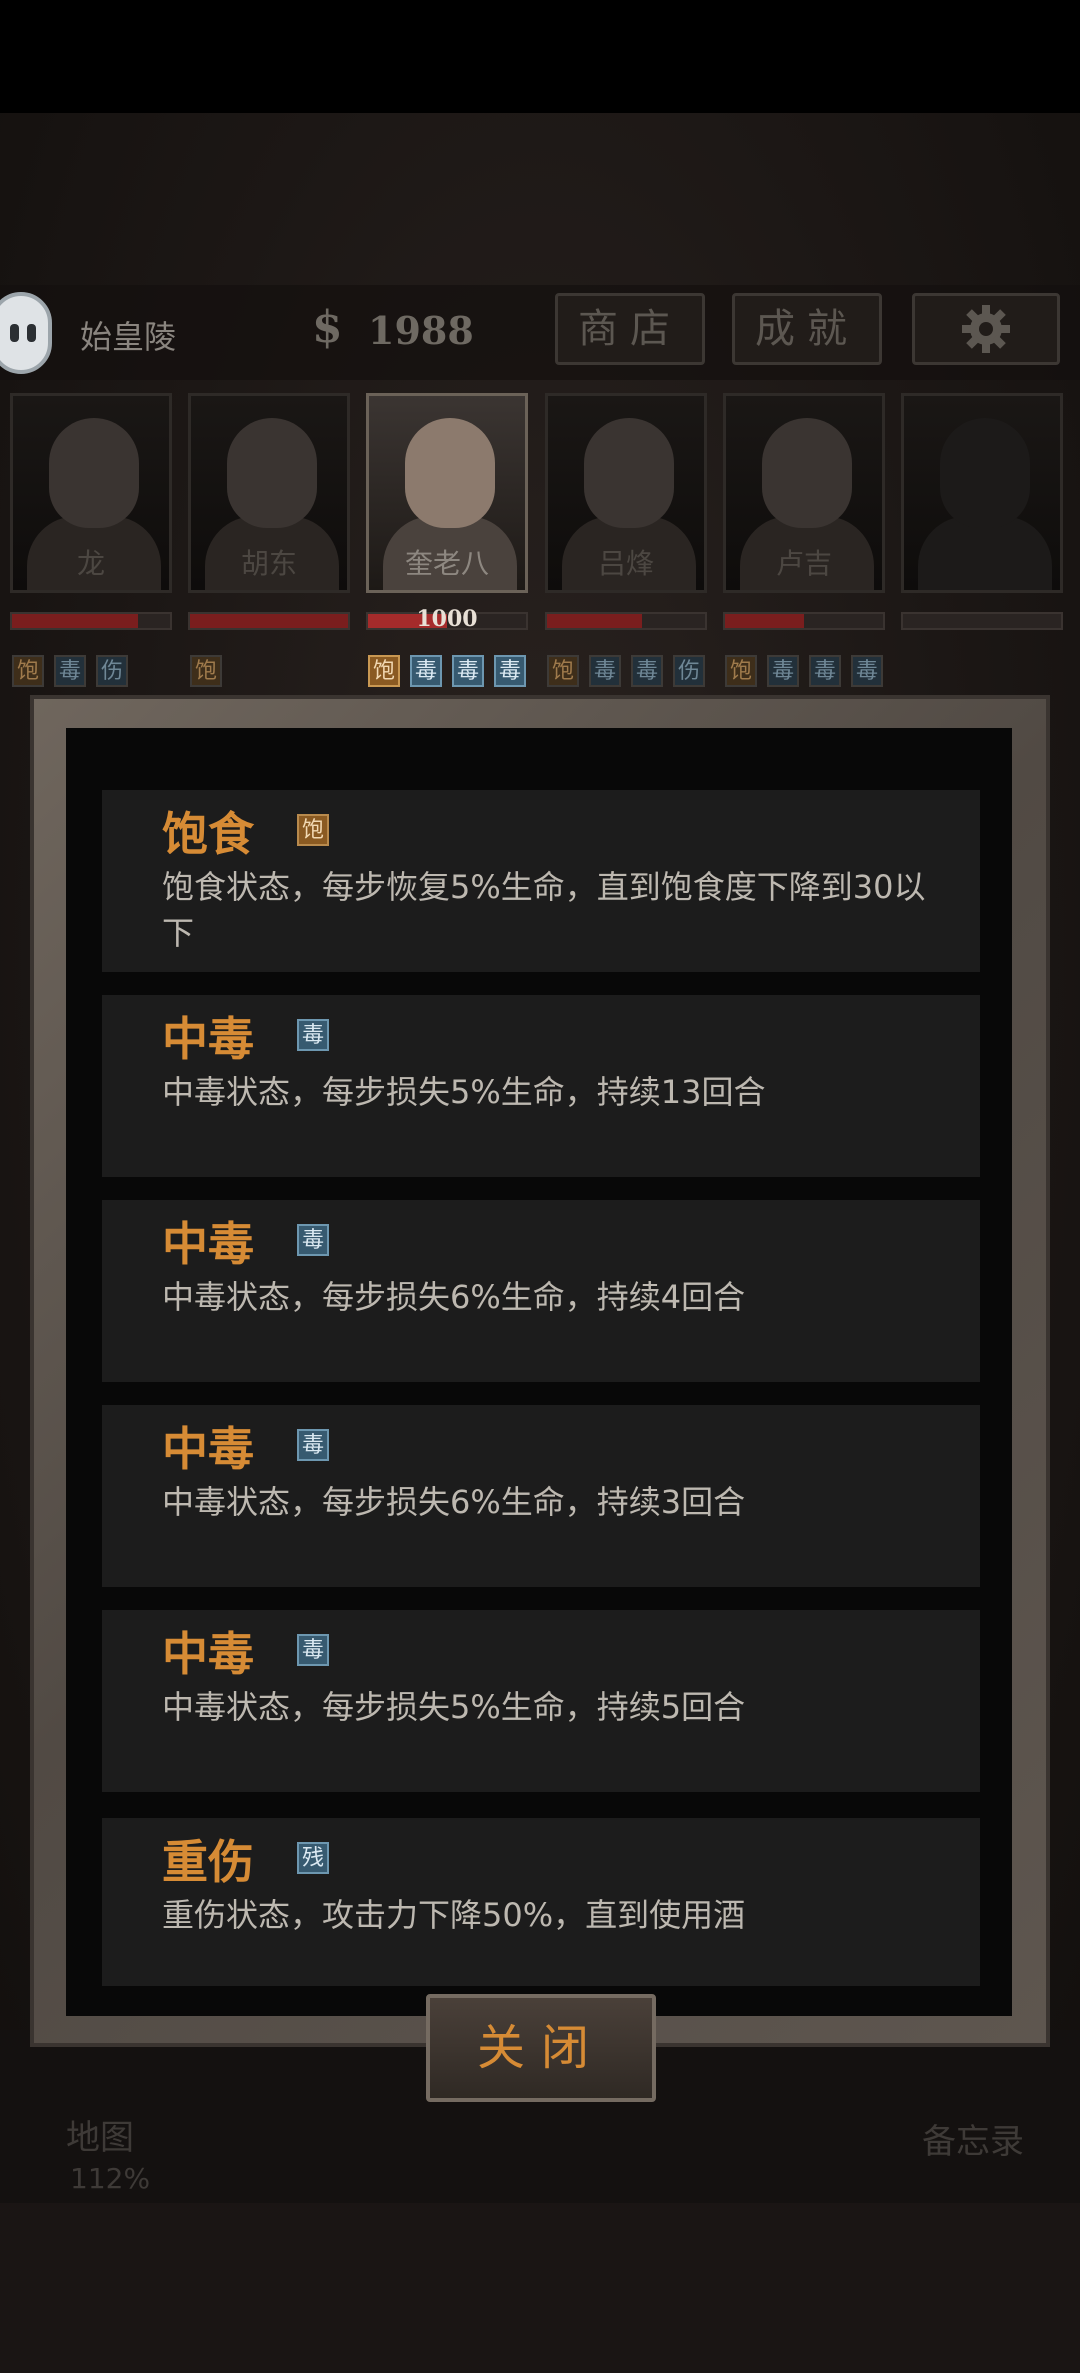  I want to click on effect-description: 饱食状态，每步恢复5%生命，直到饱食度下降到30以下, so click(544, 910).